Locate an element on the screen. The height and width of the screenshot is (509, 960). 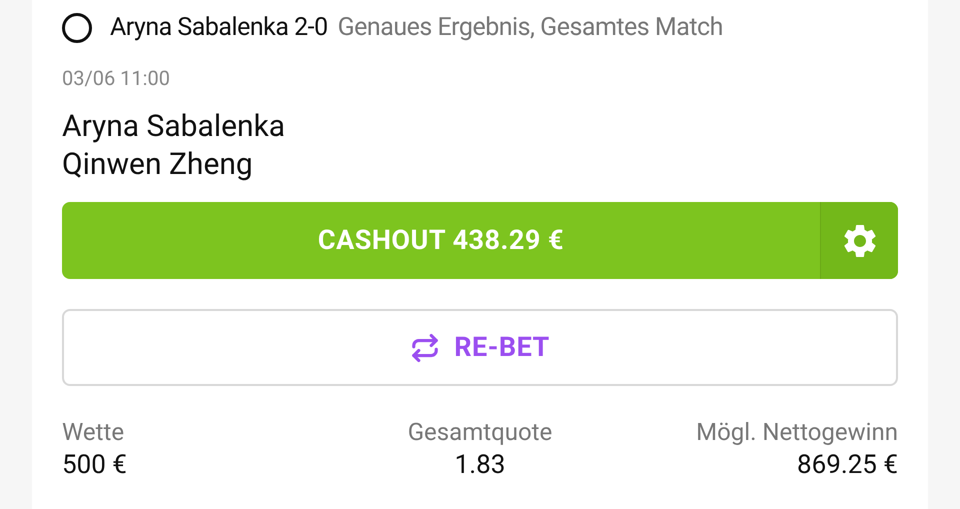
participant-name: Aryna Sabalenka is located at coordinates (174, 127).